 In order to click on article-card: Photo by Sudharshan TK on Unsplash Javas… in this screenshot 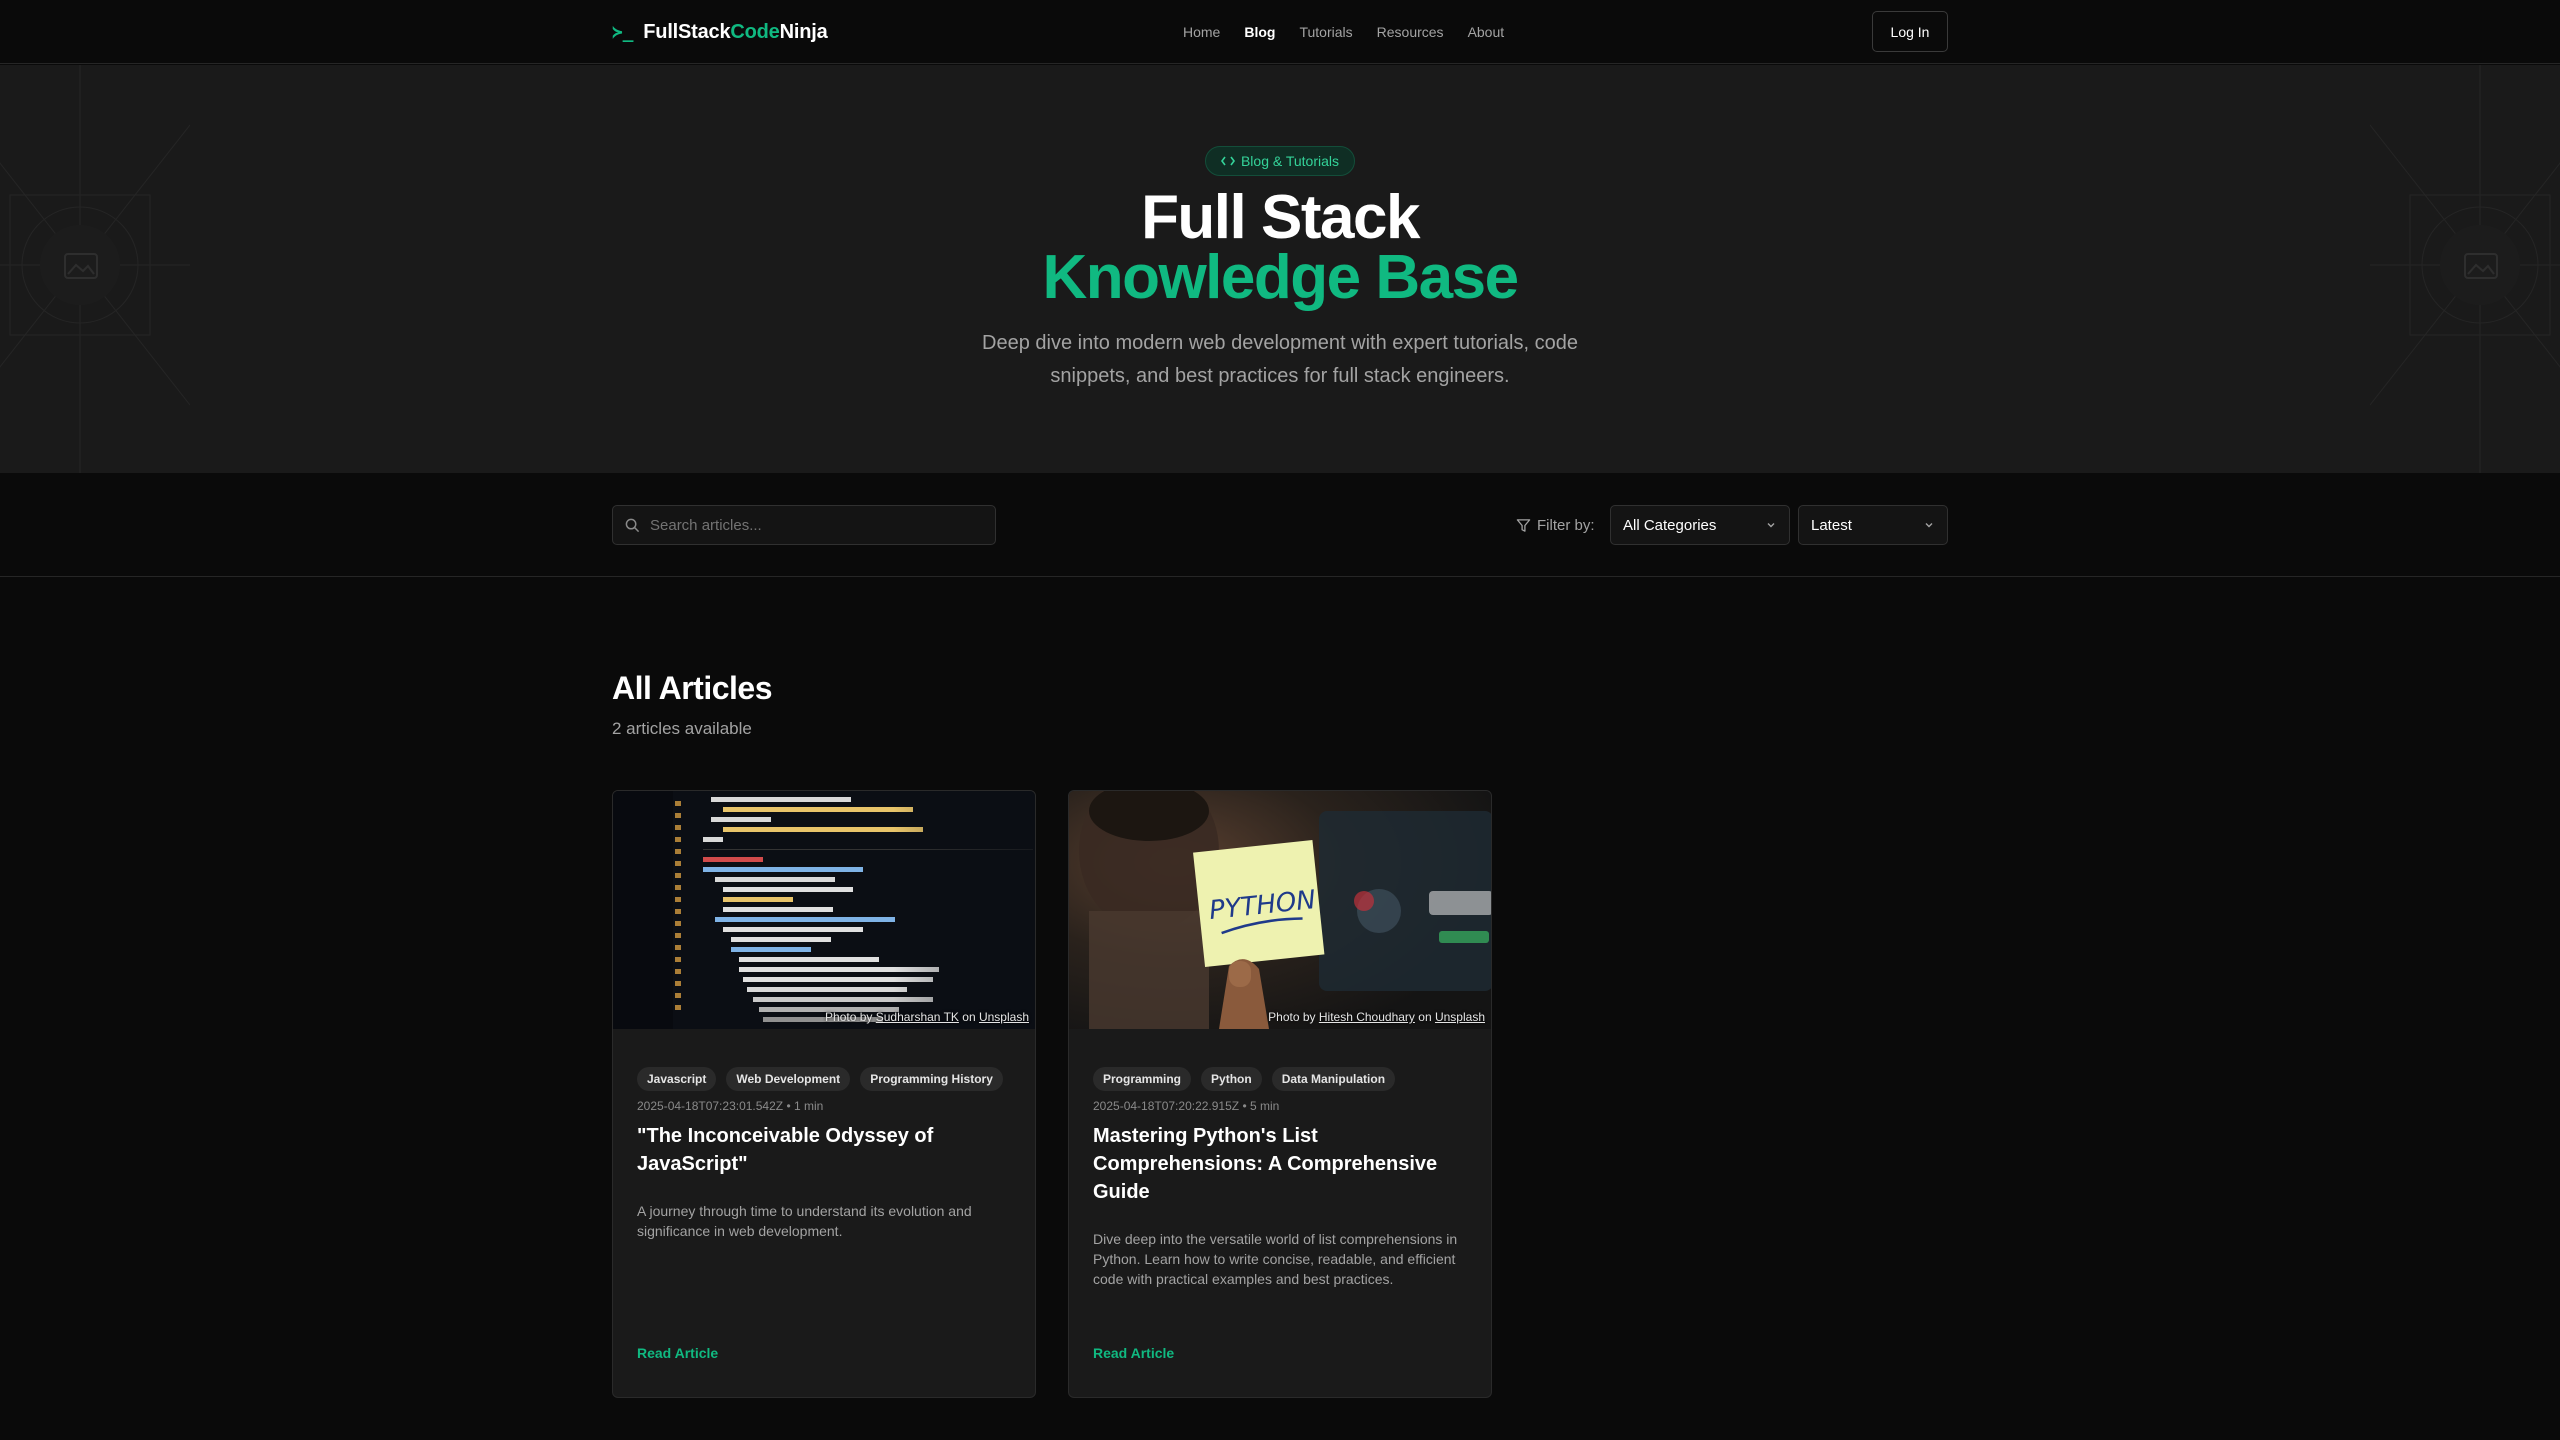, I will do `click(824, 1094)`.